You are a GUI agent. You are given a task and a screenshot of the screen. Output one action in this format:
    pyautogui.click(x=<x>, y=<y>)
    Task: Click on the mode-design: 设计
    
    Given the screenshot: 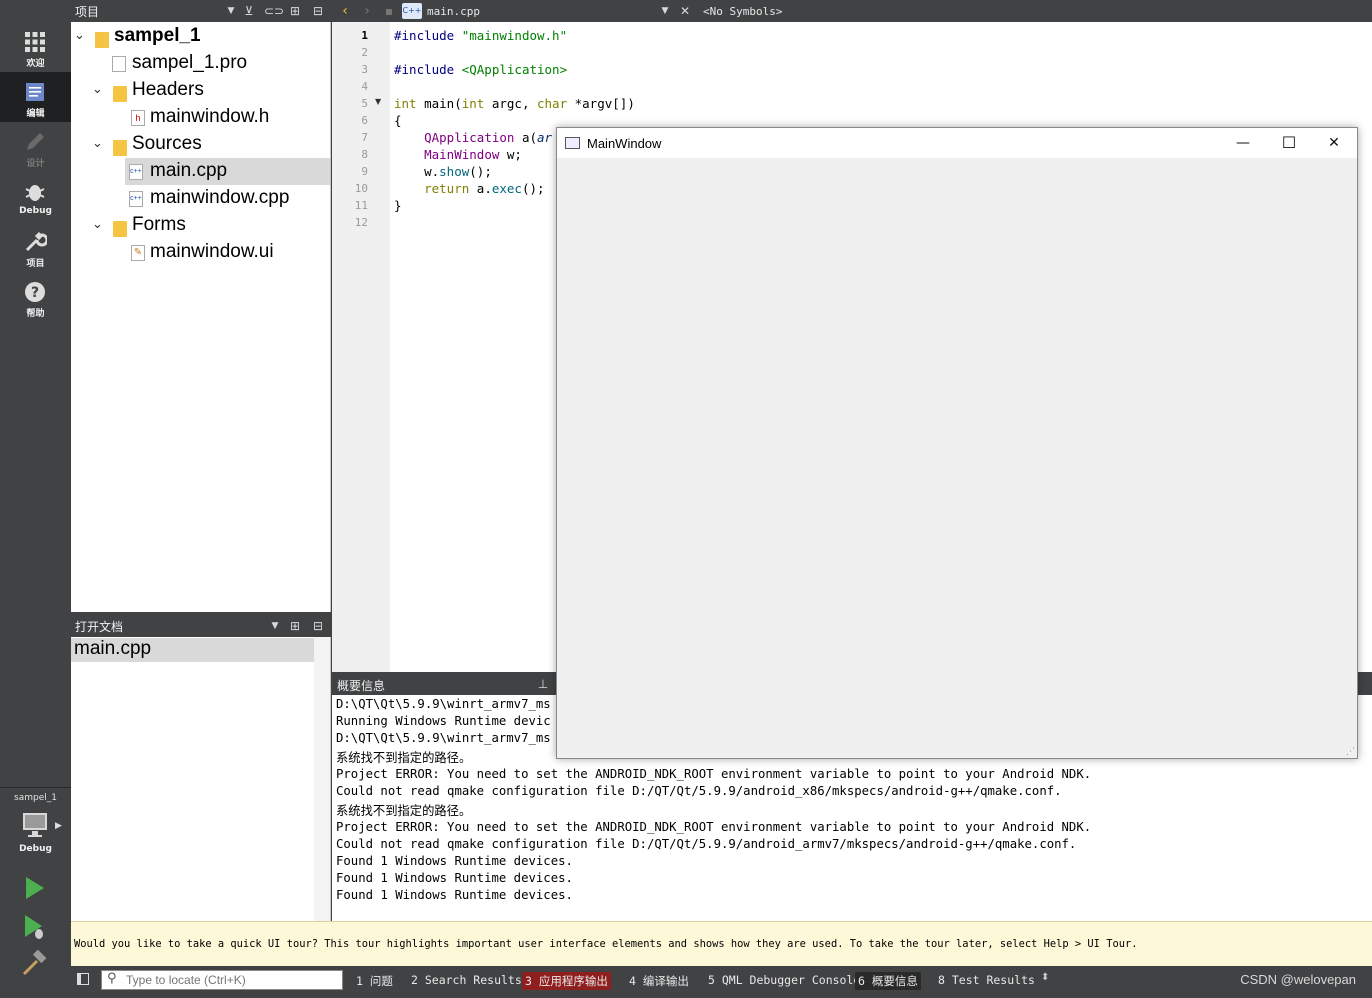 What is the action you would take?
    pyautogui.click(x=35, y=147)
    